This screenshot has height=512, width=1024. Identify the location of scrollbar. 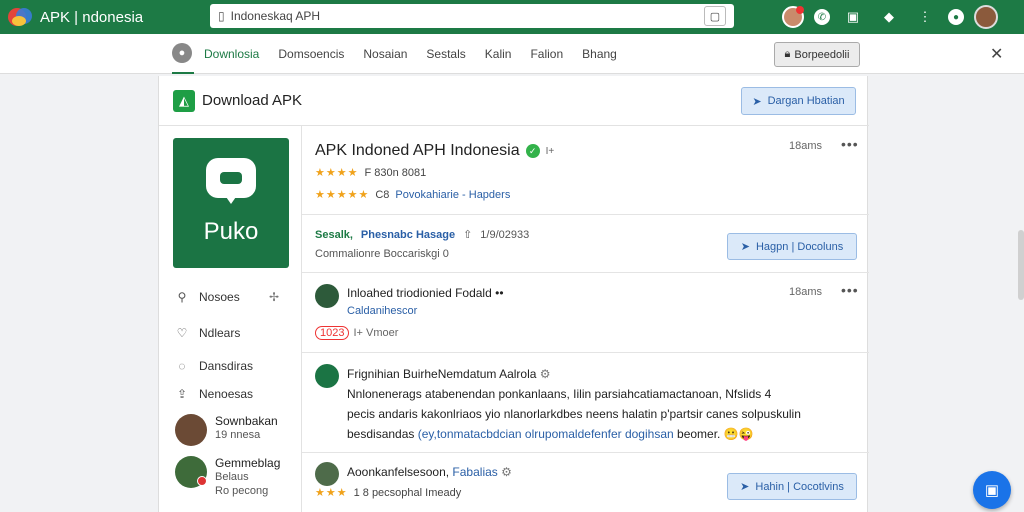
(1021, 265).